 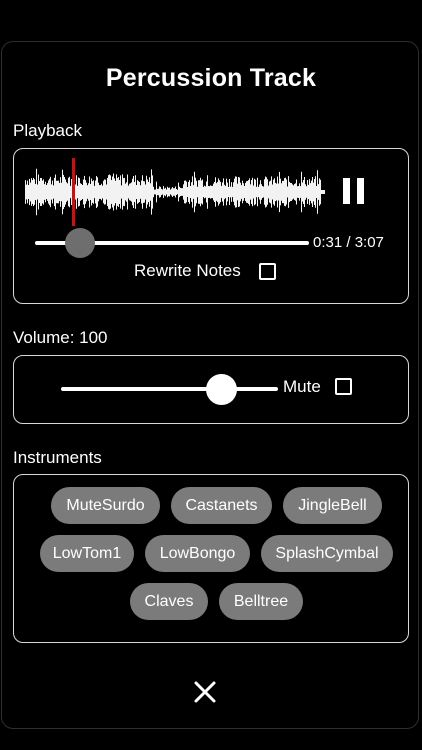 I want to click on volume-slider-thumb, so click(x=222, y=389).